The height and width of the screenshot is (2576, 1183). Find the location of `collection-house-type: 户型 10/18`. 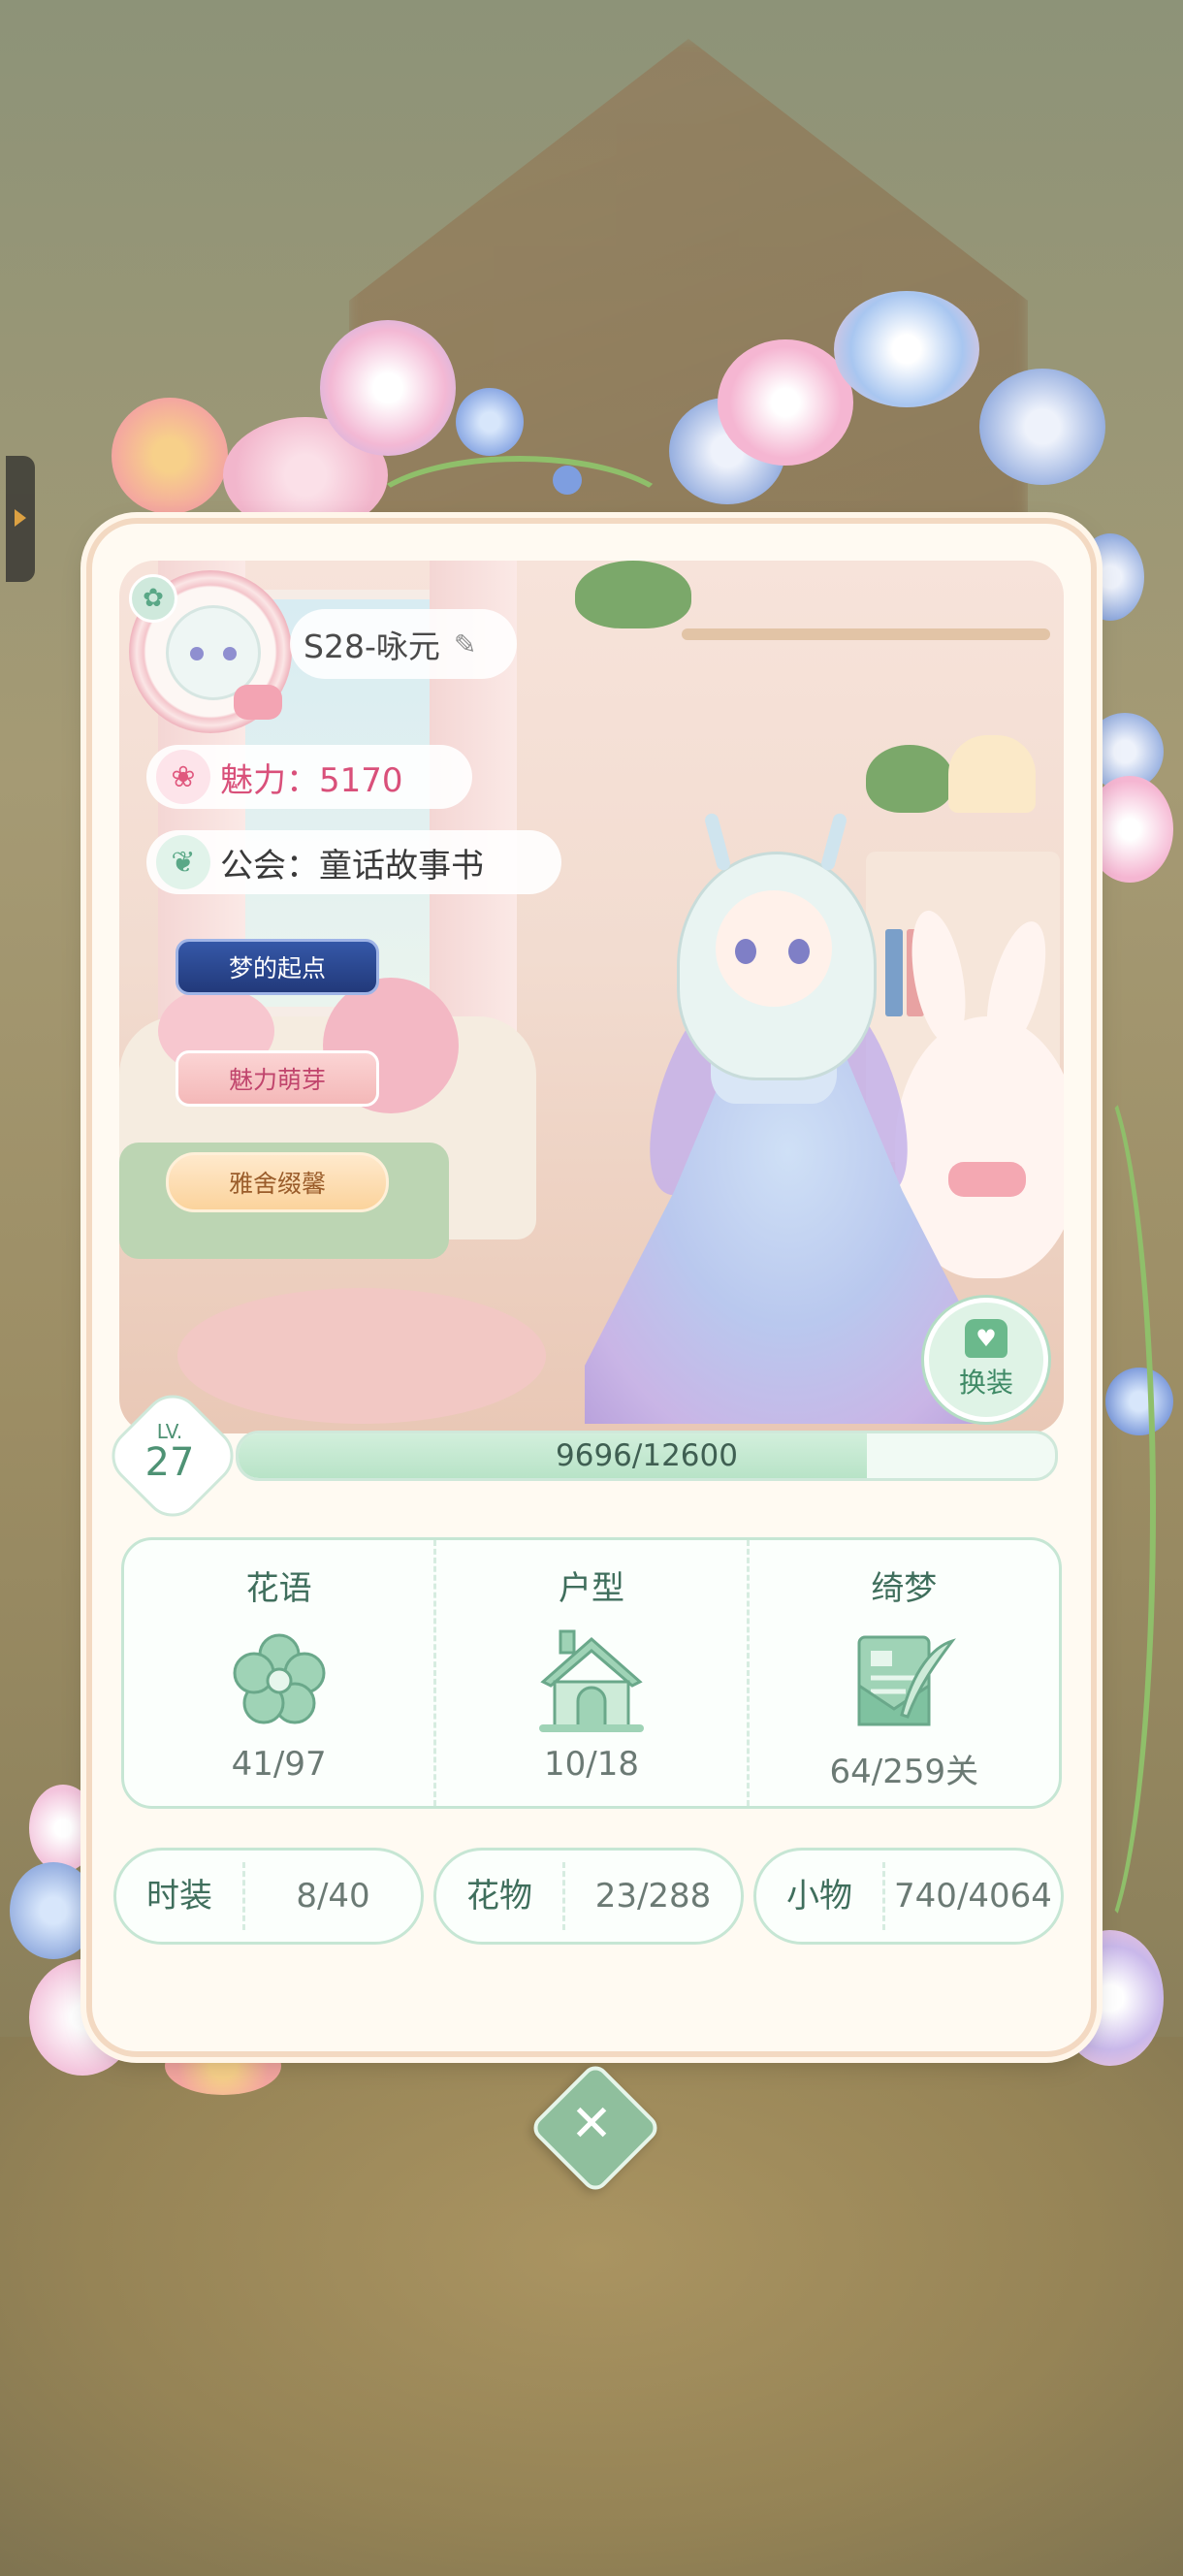

collection-house-type: 户型 10/18 is located at coordinates (589, 1673).